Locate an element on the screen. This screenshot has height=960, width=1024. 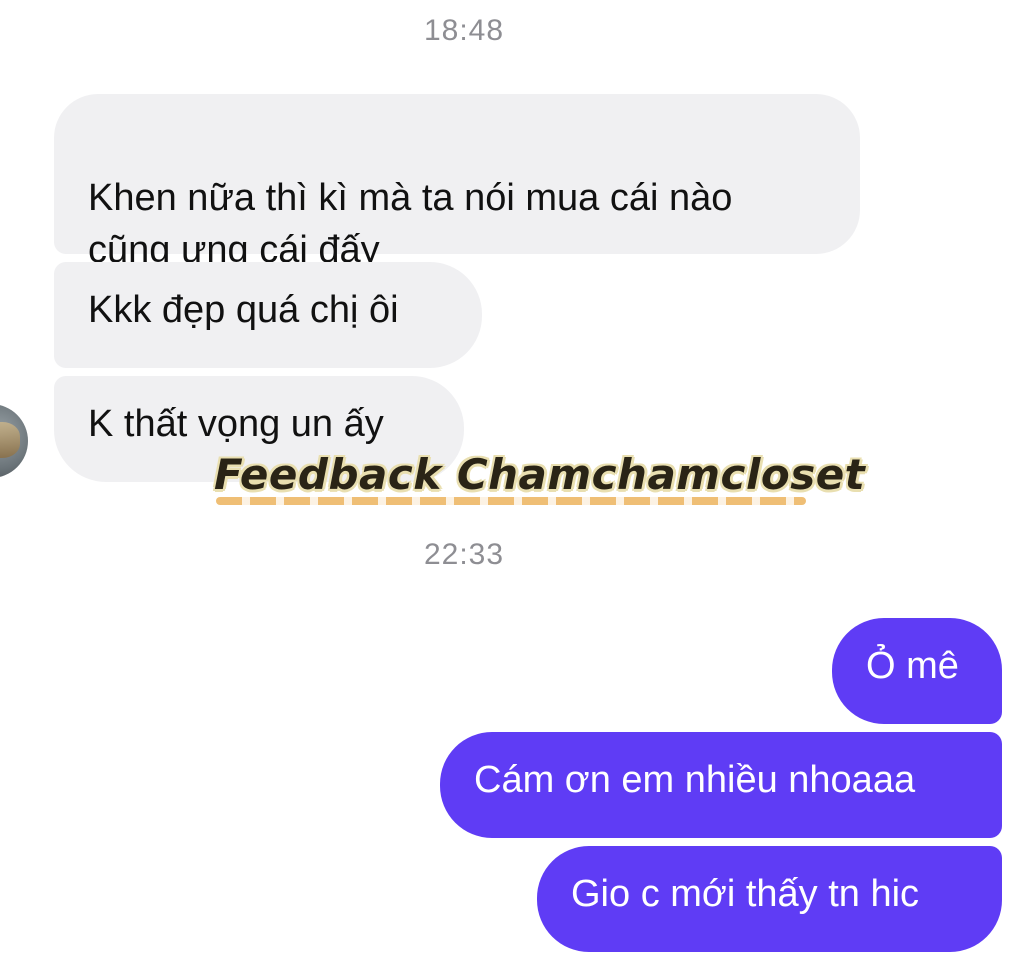
timestamp: 18:48 is located at coordinates (464, 30).